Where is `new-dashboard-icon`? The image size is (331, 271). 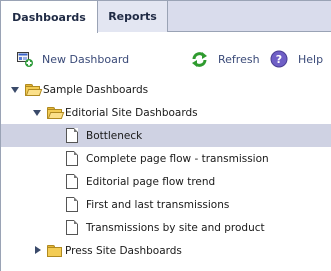 new-dashboard-icon is located at coordinates (25, 59).